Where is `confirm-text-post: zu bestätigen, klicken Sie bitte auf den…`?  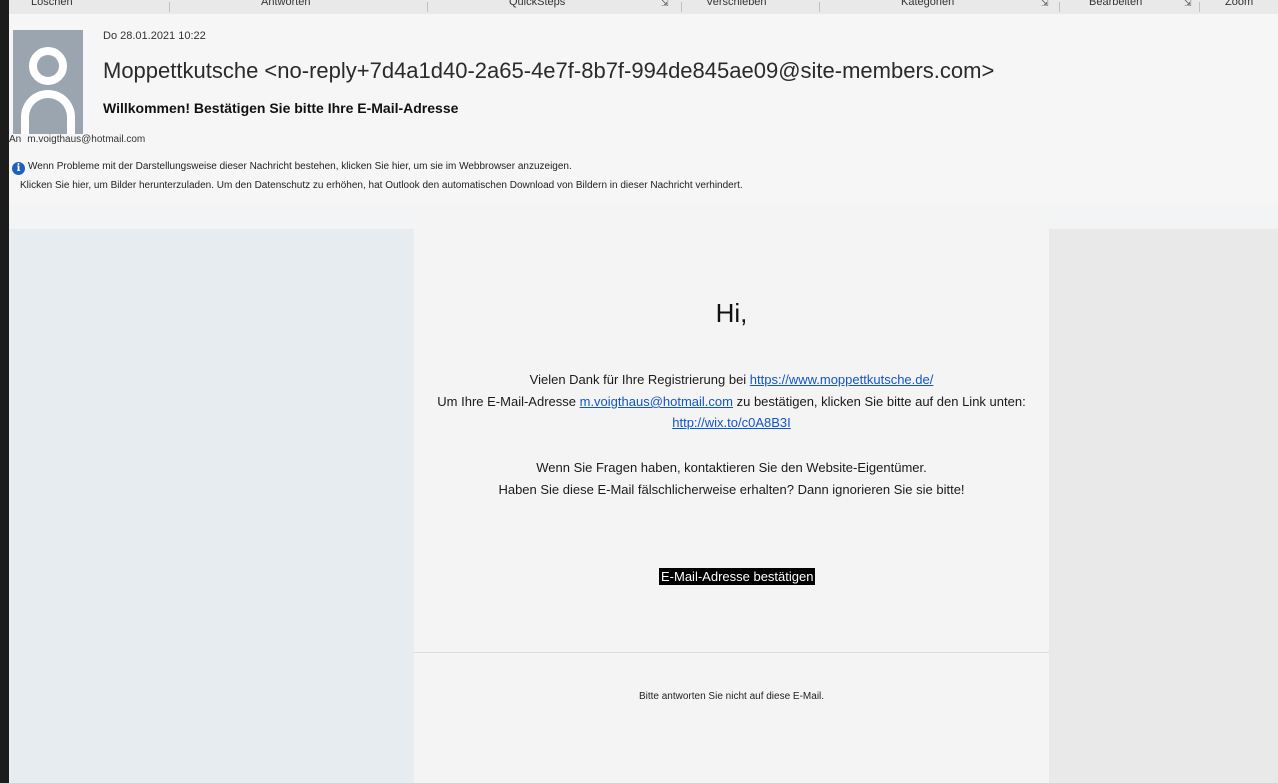
confirm-text-post: zu bestätigen, klicken Sie bitte auf den… is located at coordinates (879, 401).